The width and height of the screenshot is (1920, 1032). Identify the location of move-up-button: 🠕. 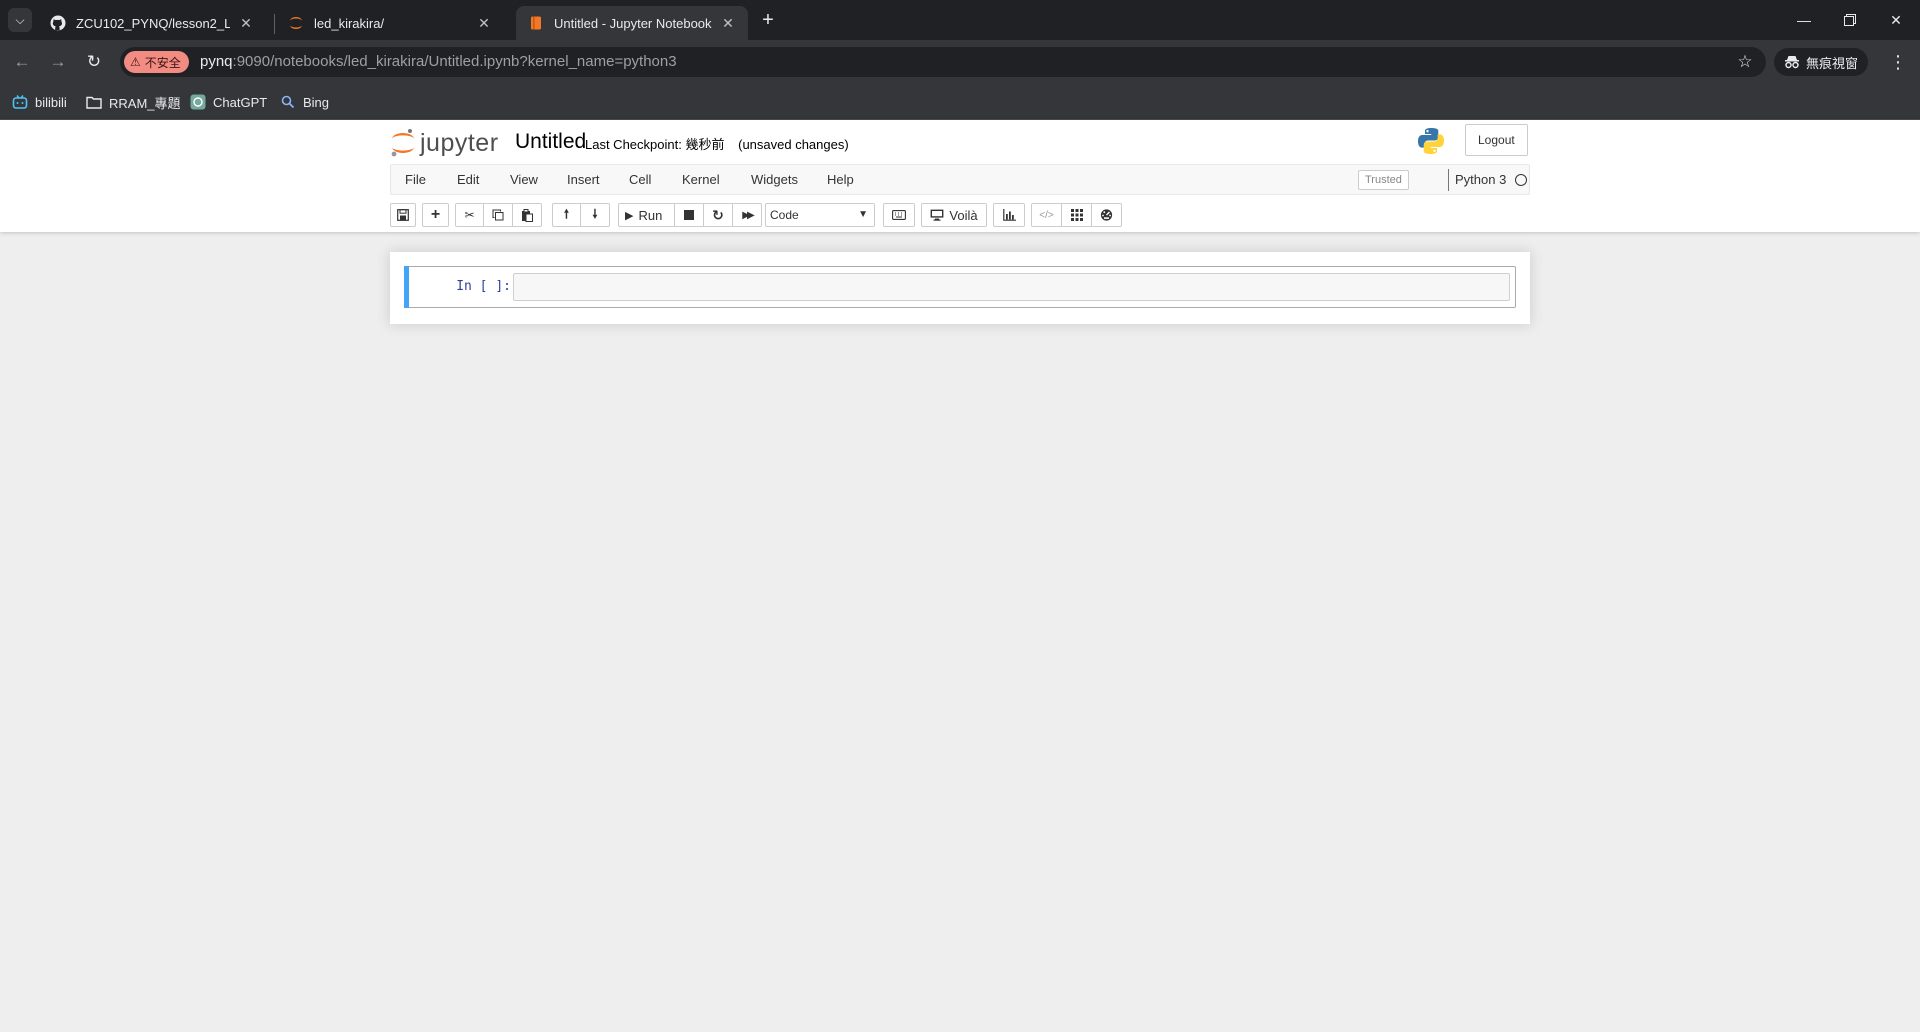
(566, 215).